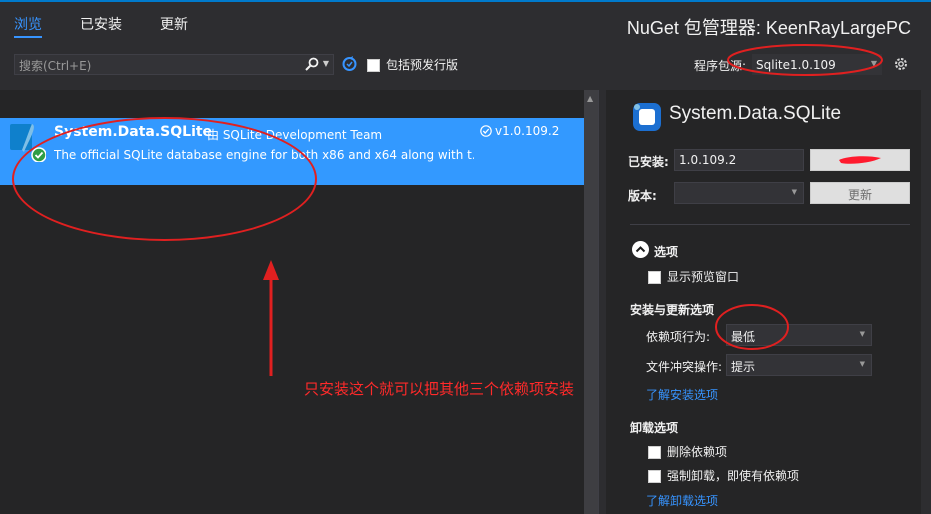  Describe the element at coordinates (682, 394) in the screenshot. I see `learn-install-link: 了解安装选项` at that location.